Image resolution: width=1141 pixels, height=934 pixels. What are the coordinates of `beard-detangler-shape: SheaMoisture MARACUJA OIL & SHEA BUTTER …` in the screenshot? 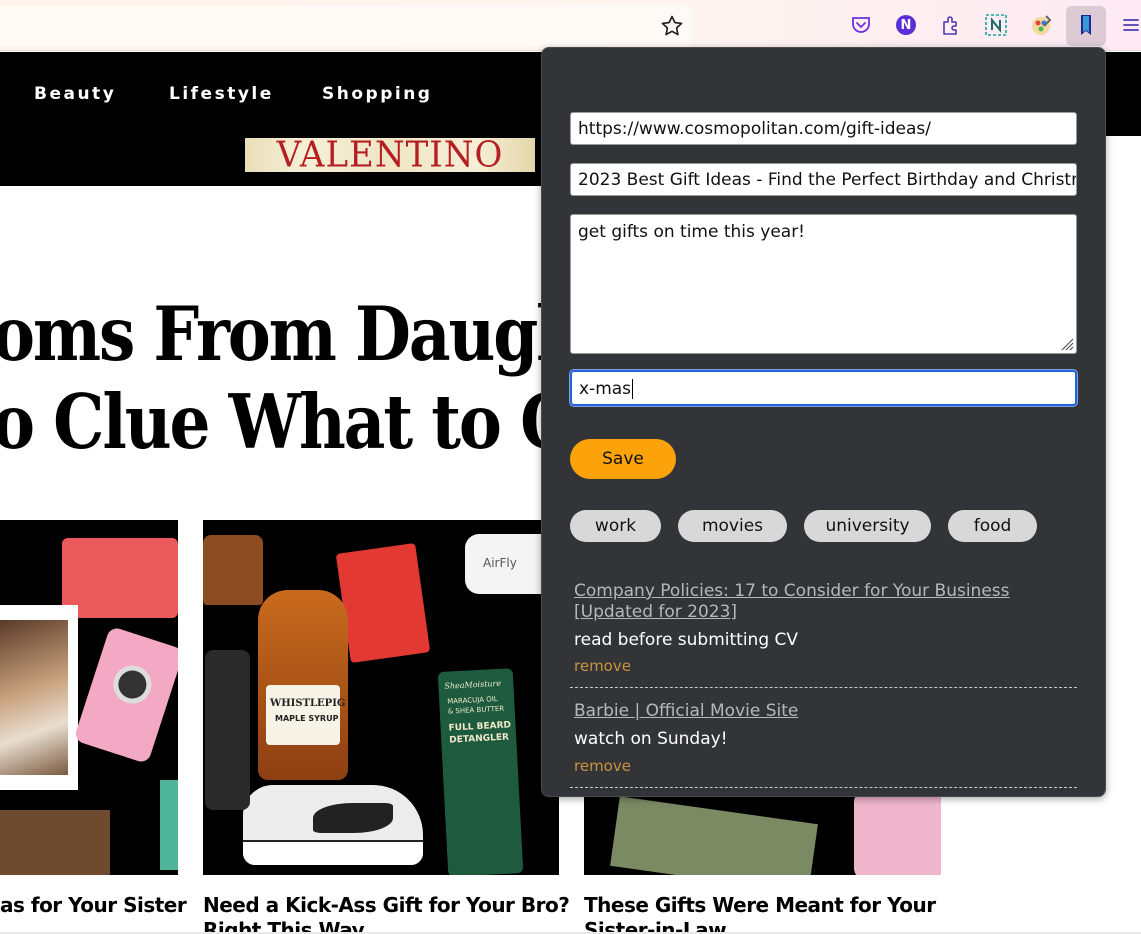 It's located at (480, 771).